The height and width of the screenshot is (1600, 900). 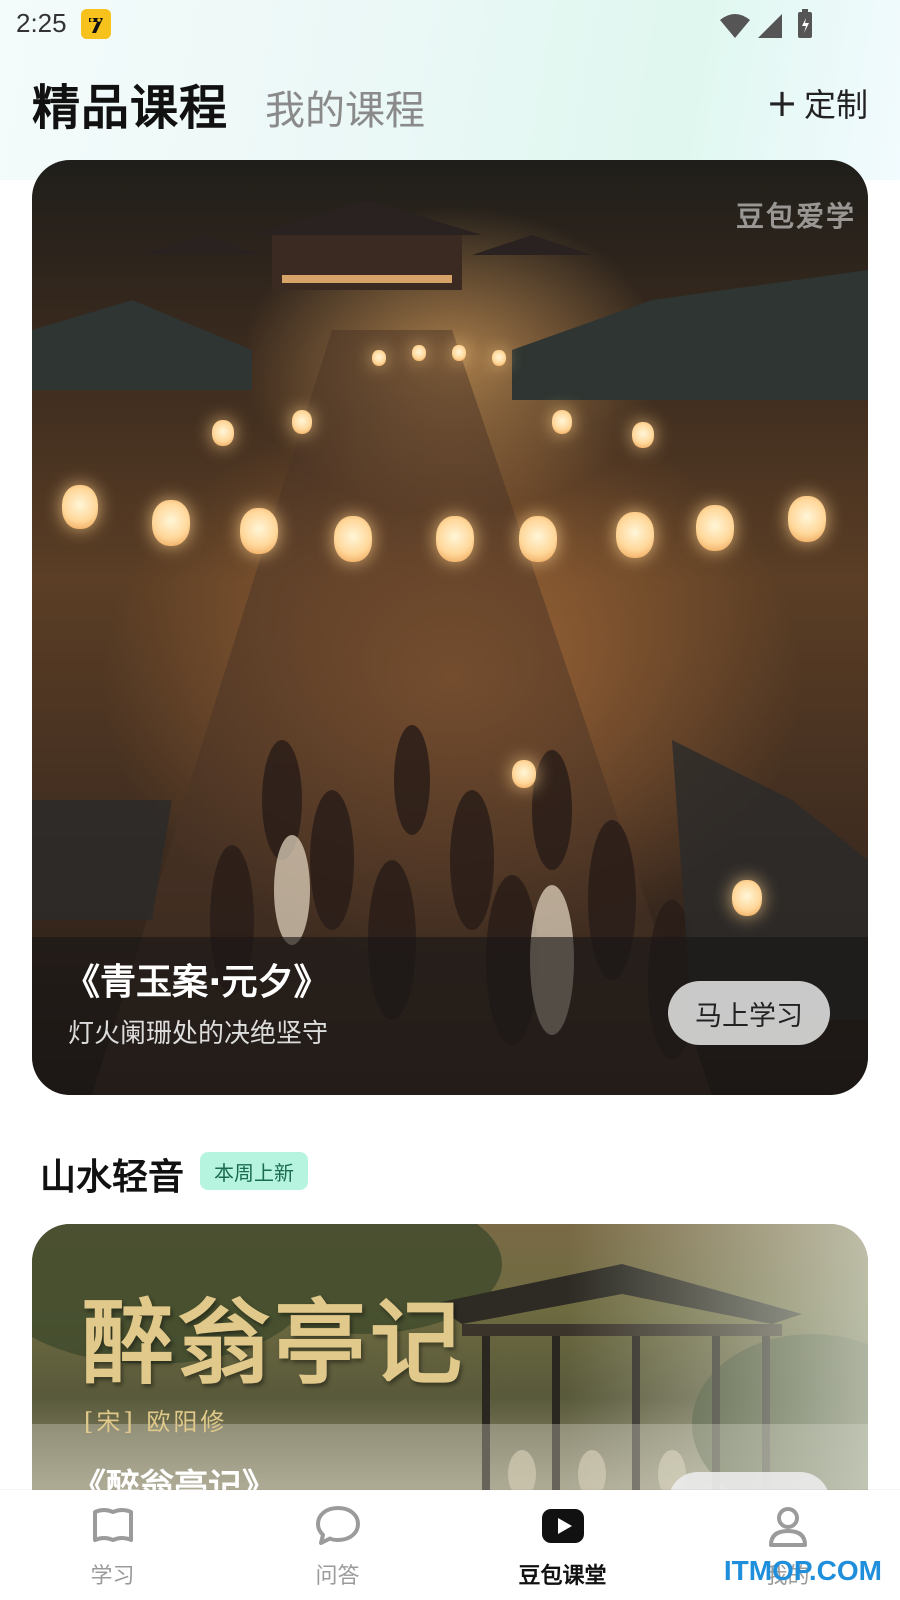 What do you see at coordinates (337, 1576) in the screenshot?
I see `nav-item-label: 问答` at bounding box center [337, 1576].